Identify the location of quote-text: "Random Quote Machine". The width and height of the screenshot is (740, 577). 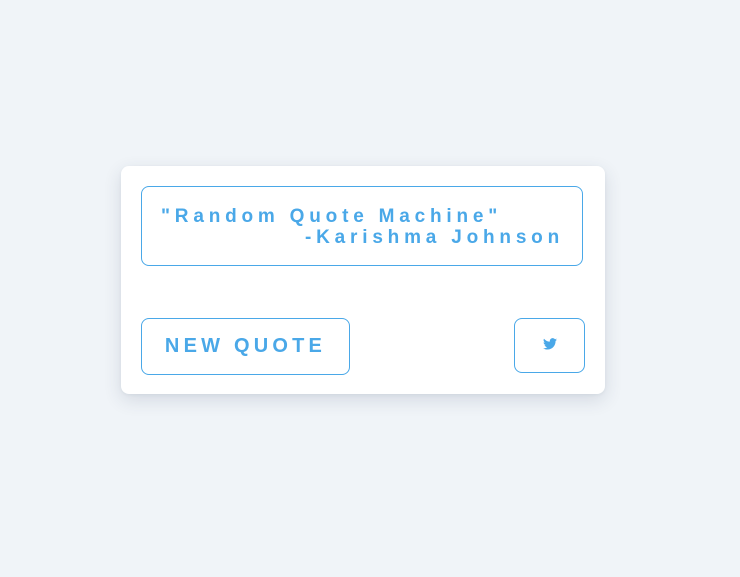
(332, 216).